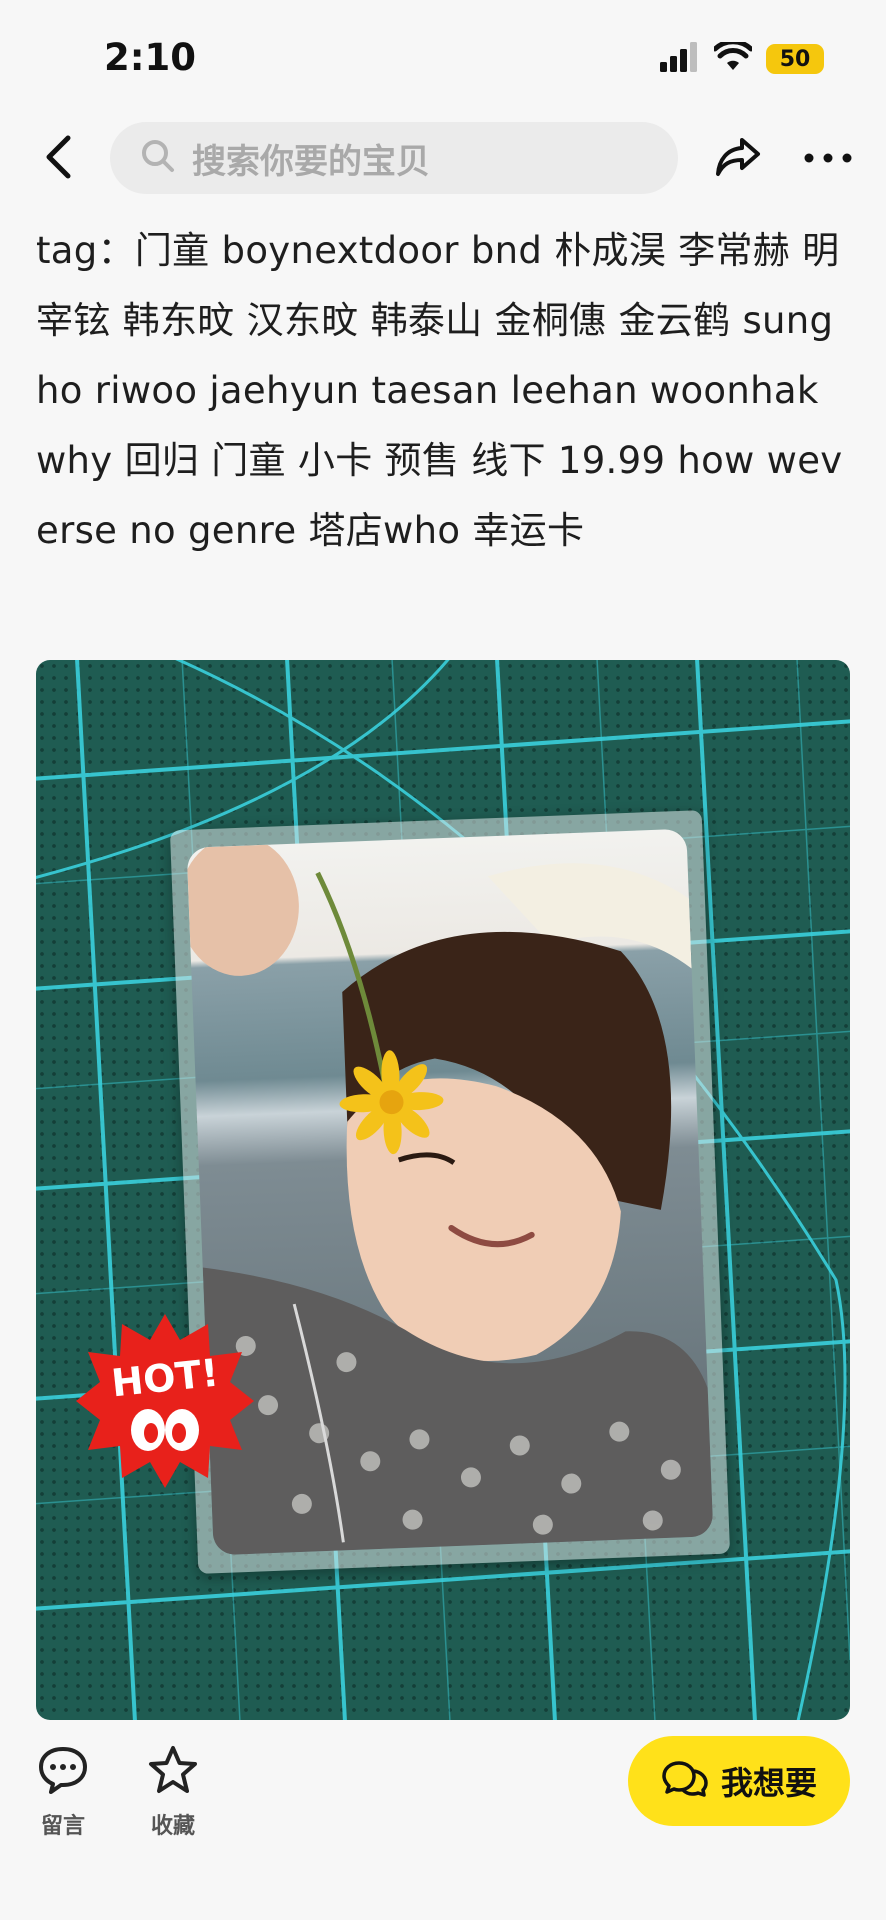  I want to click on comment-icon, so click(63, 1770).